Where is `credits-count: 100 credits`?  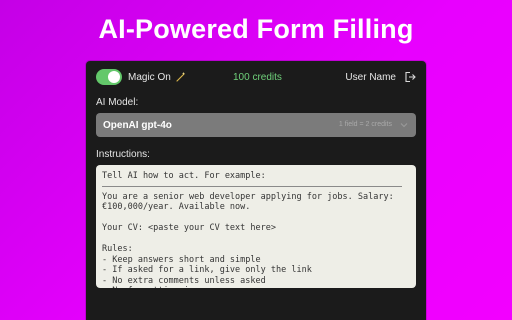
credits-count: 100 credits is located at coordinates (257, 77).